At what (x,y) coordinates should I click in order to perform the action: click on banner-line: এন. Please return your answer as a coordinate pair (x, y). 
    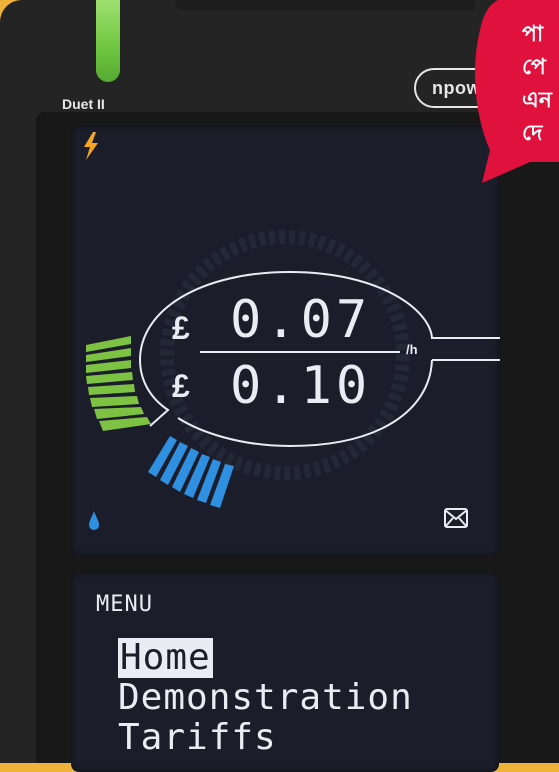
    Looking at the image, I should click on (537, 100).